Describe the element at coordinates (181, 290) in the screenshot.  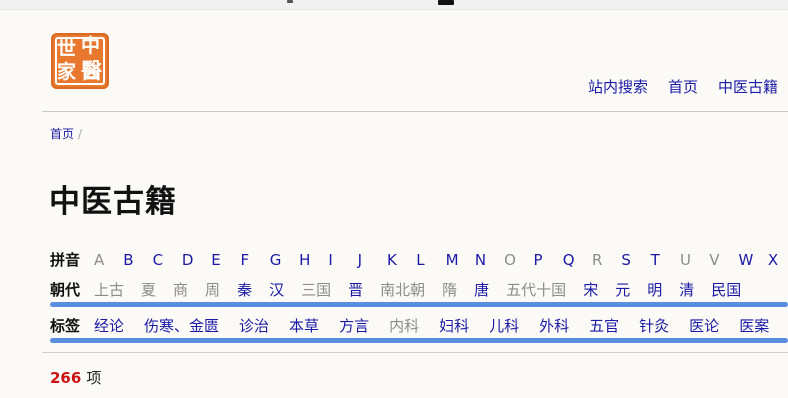
I see `dynasty-filter-item: 商` at that location.